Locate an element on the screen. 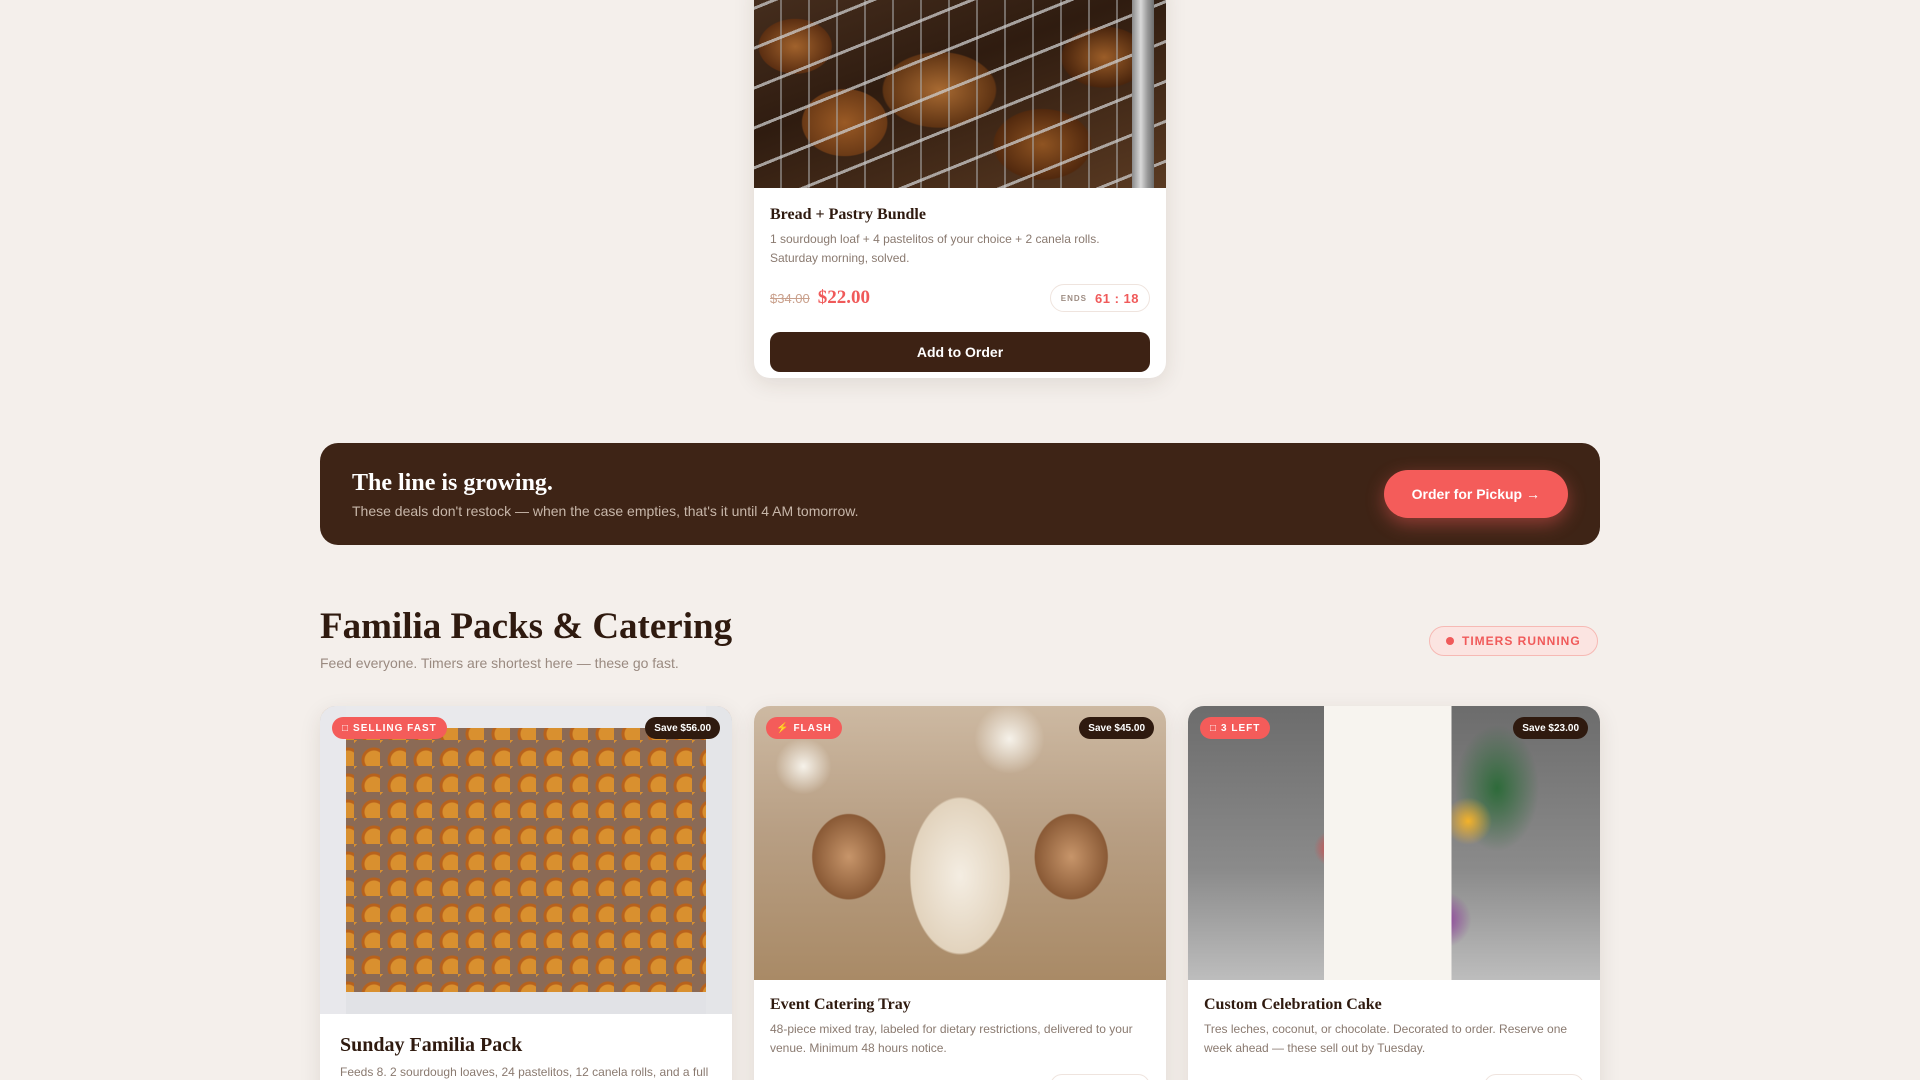  bundle-title: Bread + Pastry Bundle is located at coordinates (848, 214).